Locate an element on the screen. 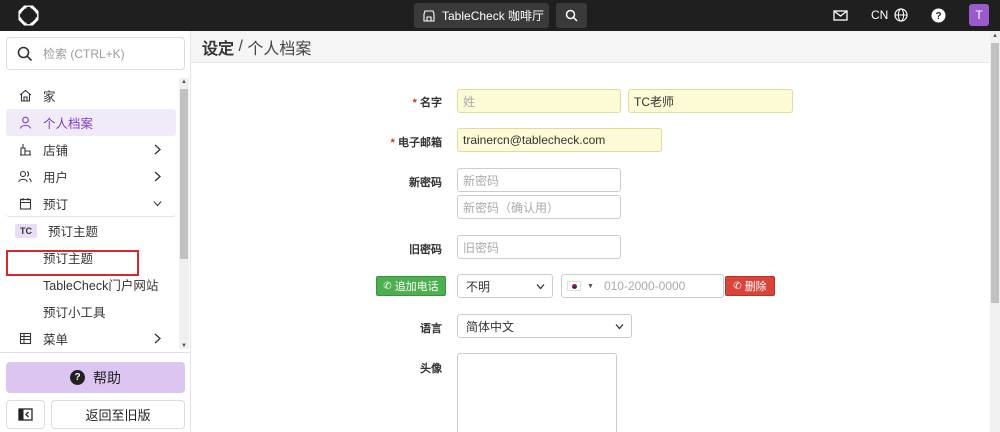  main-scroll-thumb is located at coordinates (995, 173).